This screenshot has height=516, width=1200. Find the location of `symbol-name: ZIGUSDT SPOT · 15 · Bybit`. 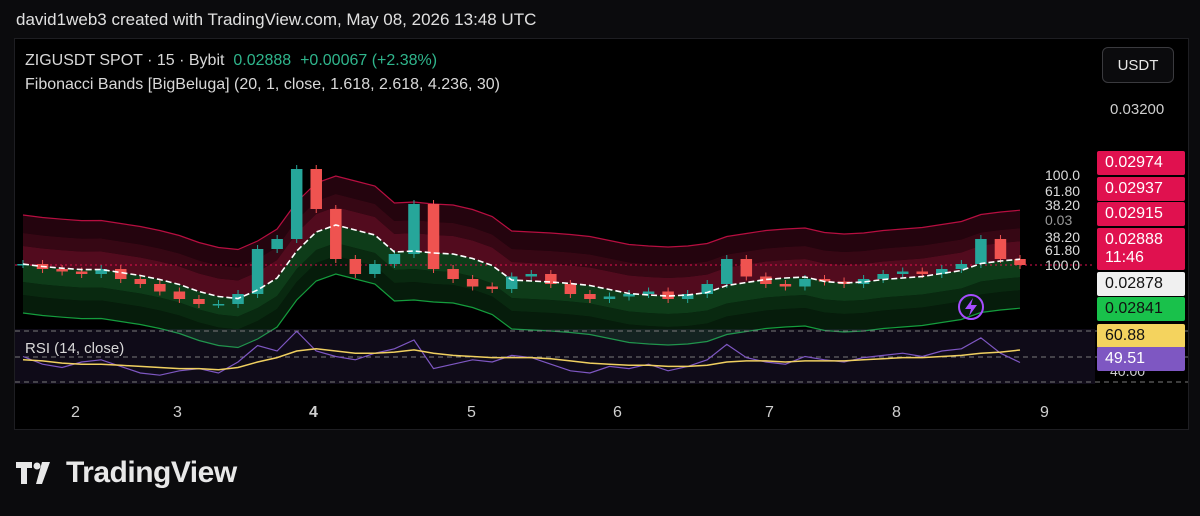

symbol-name: ZIGUSDT SPOT · 15 · Bybit is located at coordinates (124, 60).